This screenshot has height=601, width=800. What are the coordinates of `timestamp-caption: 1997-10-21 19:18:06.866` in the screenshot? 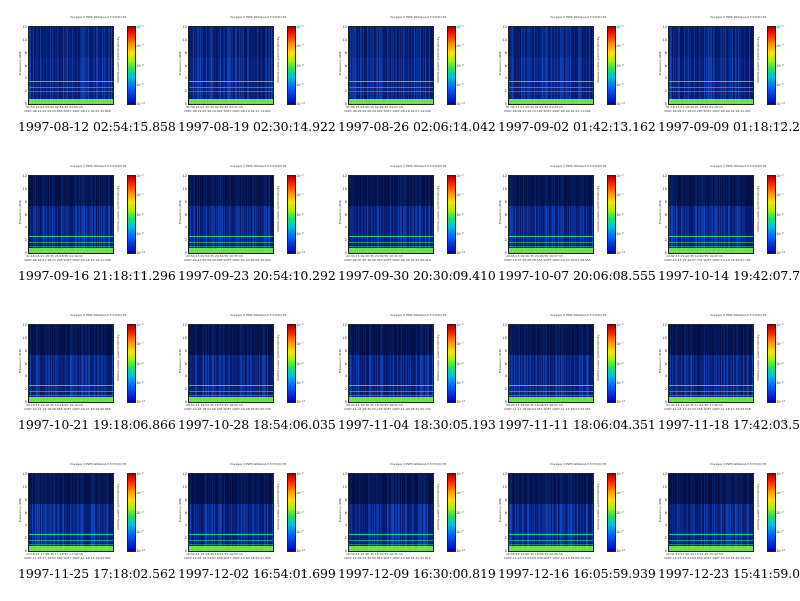 It's located at (97, 424).